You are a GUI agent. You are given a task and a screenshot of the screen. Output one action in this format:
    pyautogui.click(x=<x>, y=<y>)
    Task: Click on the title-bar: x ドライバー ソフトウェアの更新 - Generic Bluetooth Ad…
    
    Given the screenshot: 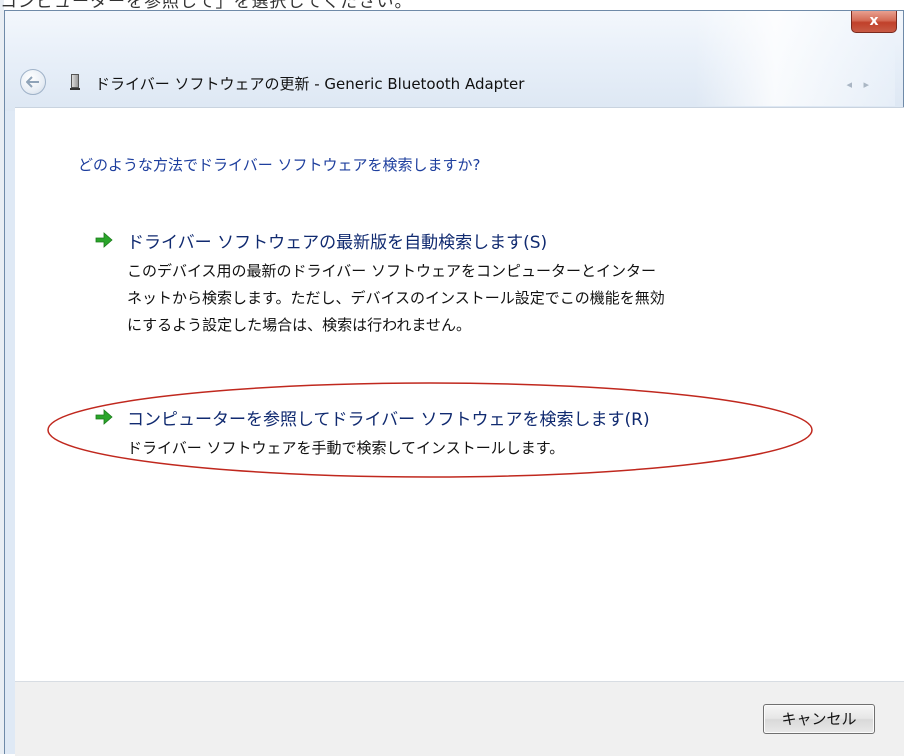 What is the action you would take?
    pyautogui.click(x=454, y=61)
    